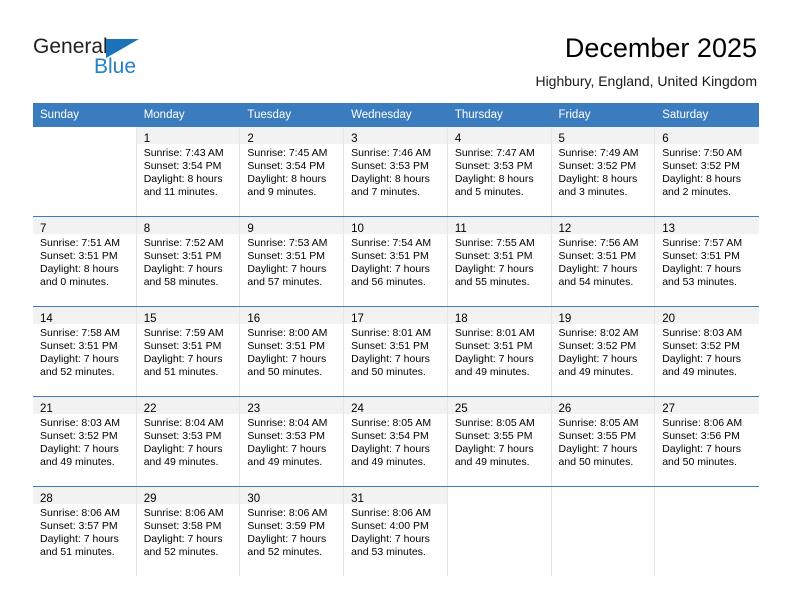  What do you see at coordinates (183, 179) in the screenshot?
I see `daylight-line-1: Daylight: 8 hours` at bounding box center [183, 179].